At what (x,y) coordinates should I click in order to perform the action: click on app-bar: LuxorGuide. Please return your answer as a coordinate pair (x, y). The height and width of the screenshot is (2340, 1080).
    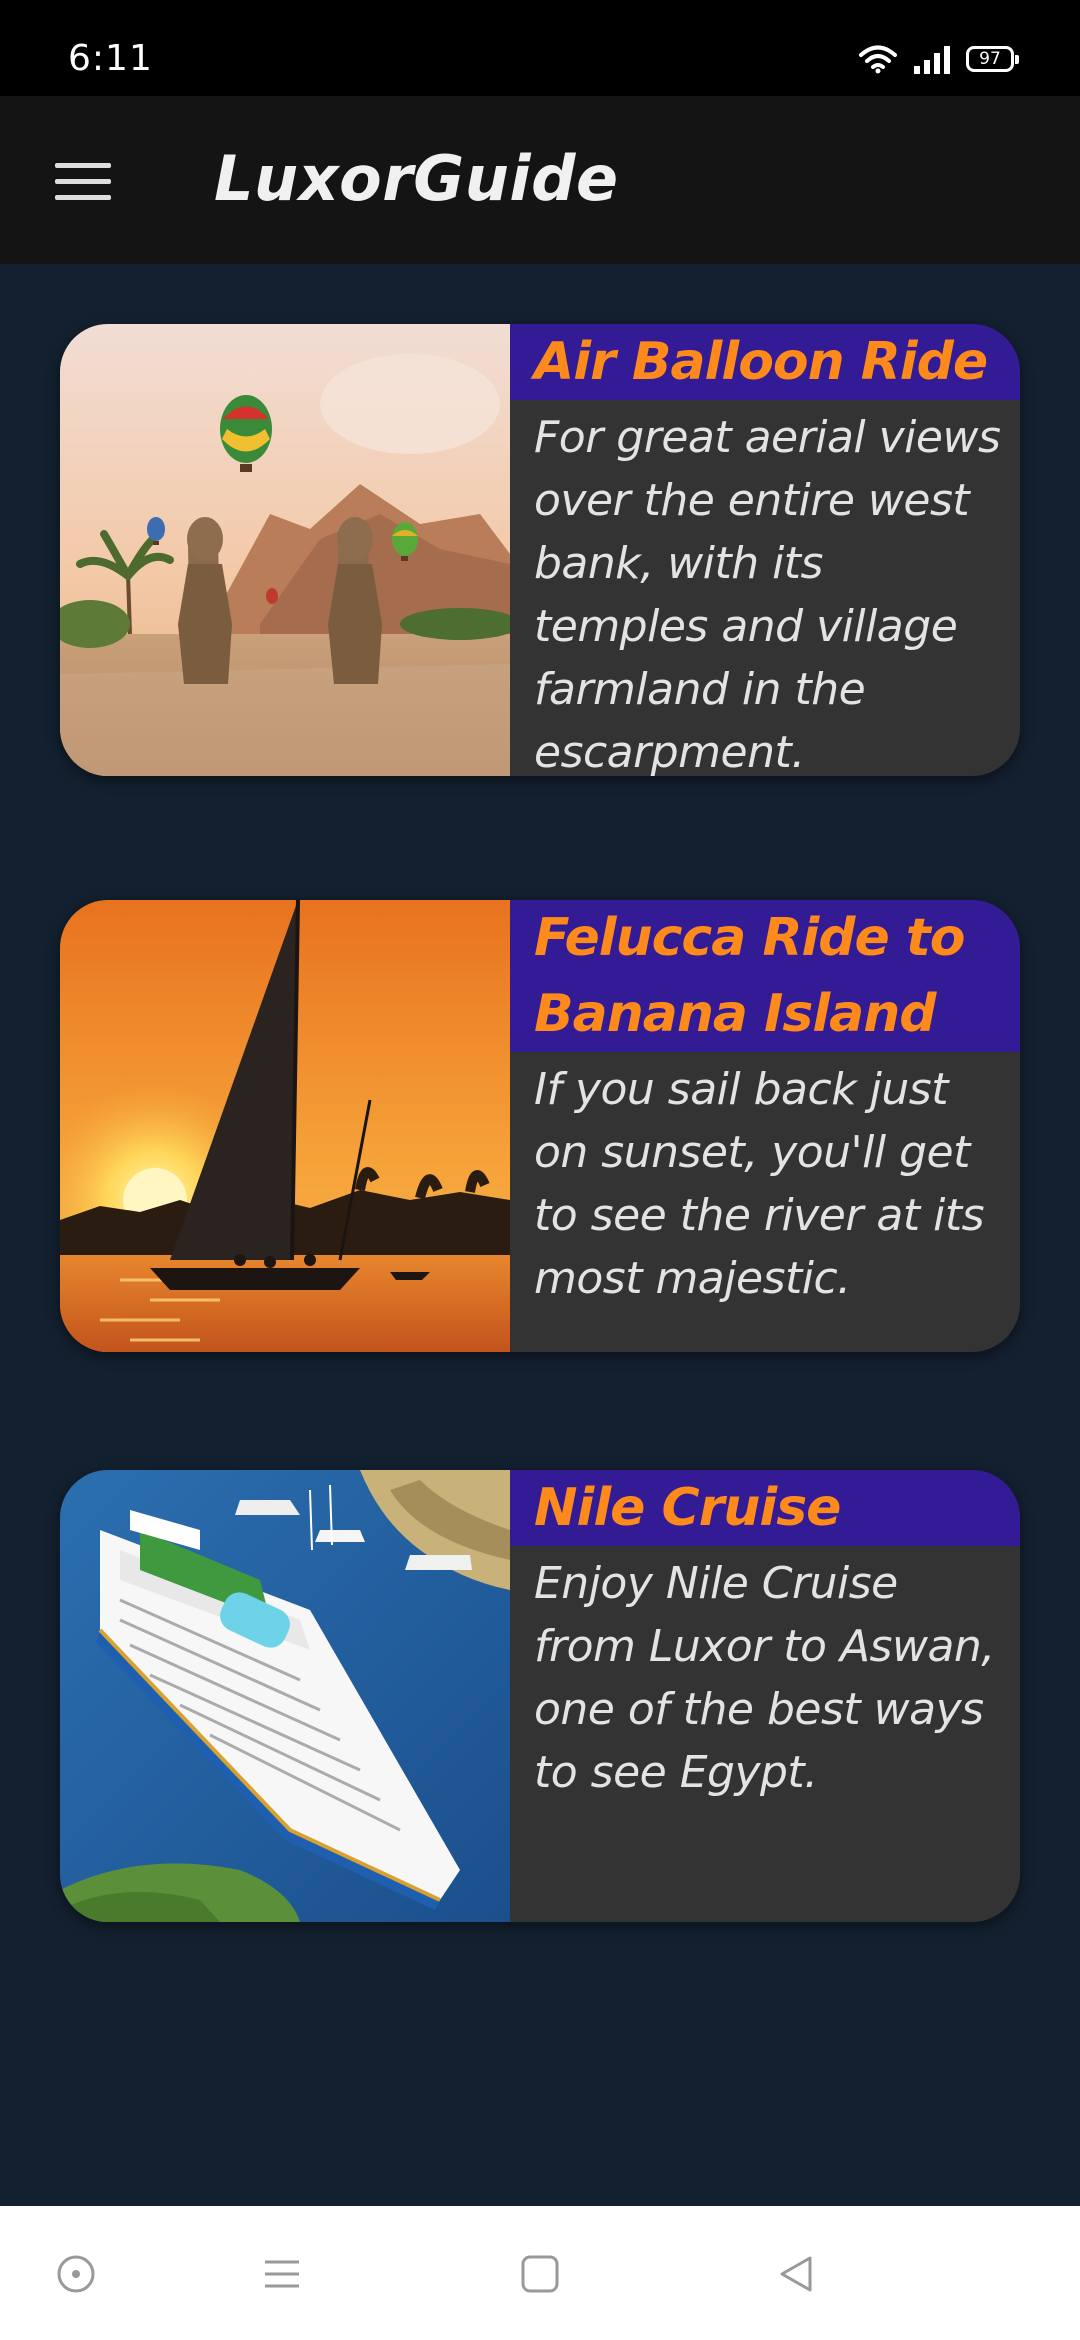
    Looking at the image, I should click on (540, 180).